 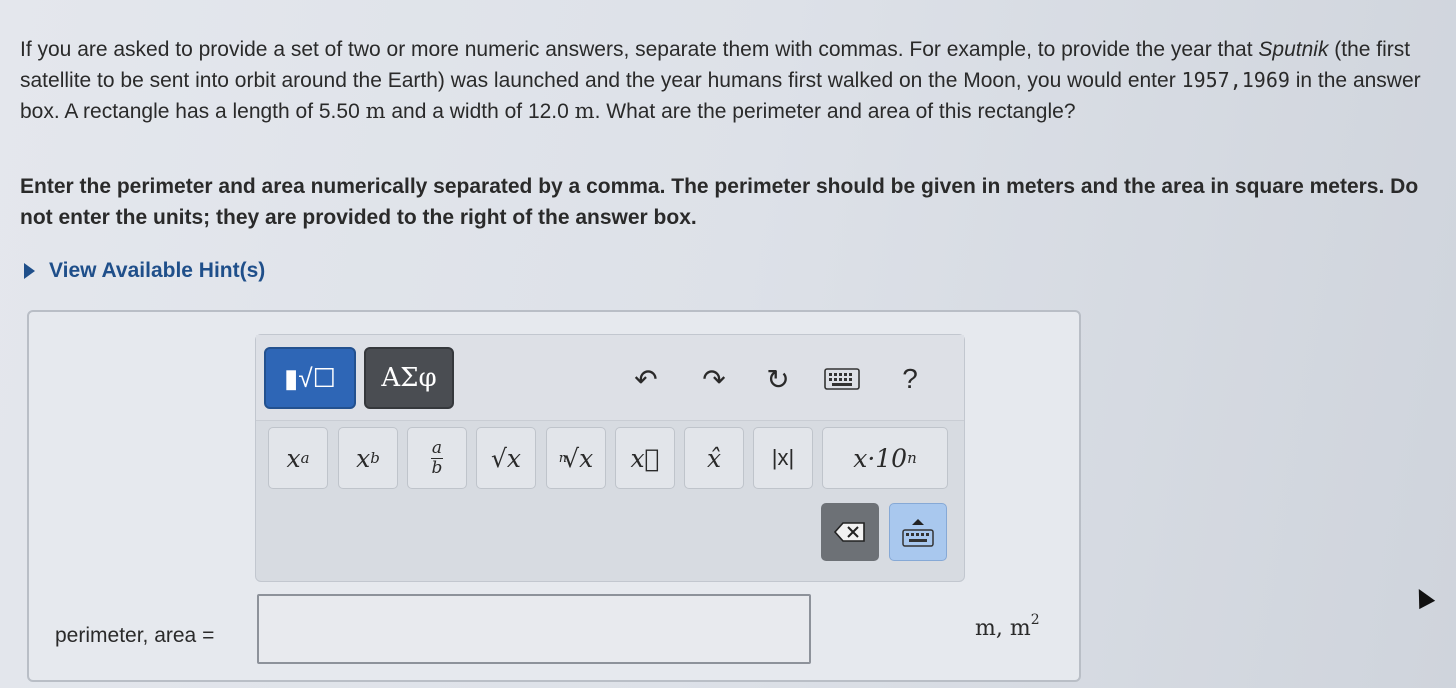 I want to click on sqrt-icon: √x, so click(x=506, y=458).